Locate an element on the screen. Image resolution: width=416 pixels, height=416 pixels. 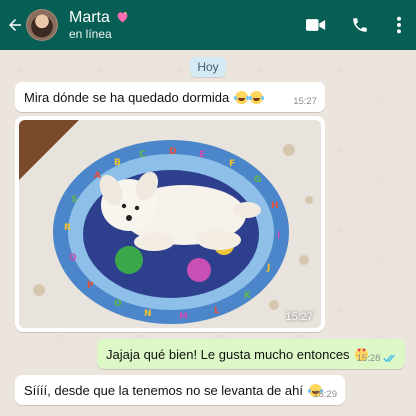
back-button is located at coordinates (15, 25).